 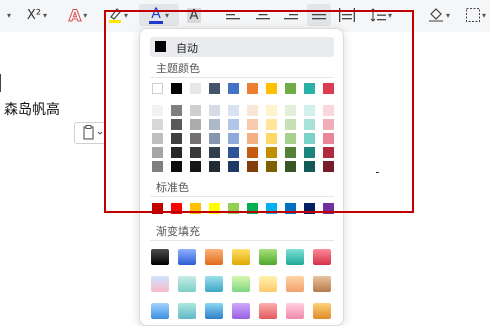 I want to click on align-left-button, so click(x=233, y=15).